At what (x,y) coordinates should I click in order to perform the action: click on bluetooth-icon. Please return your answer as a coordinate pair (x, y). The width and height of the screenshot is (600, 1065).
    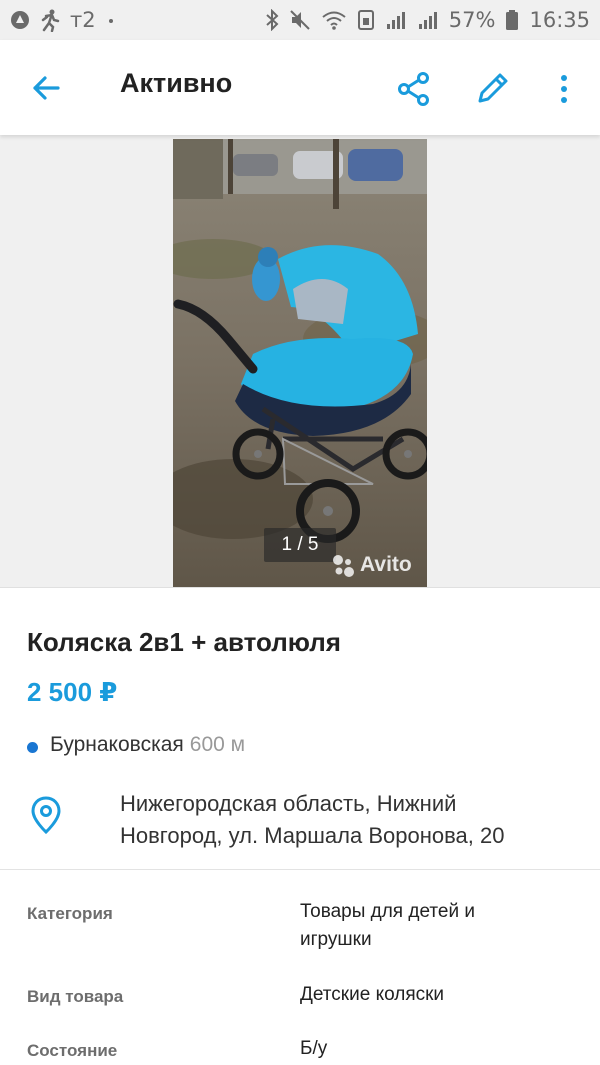
    Looking at the image, I should click on (272, 20).